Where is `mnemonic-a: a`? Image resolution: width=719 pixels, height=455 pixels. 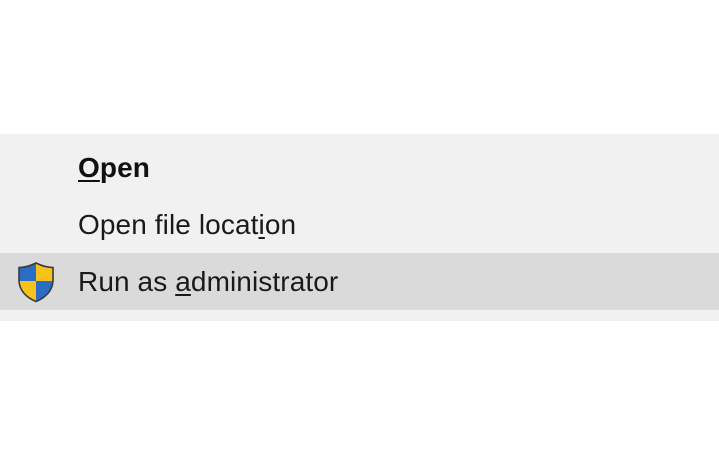
mnemonic-a: a is located at coordinates (183, 281).